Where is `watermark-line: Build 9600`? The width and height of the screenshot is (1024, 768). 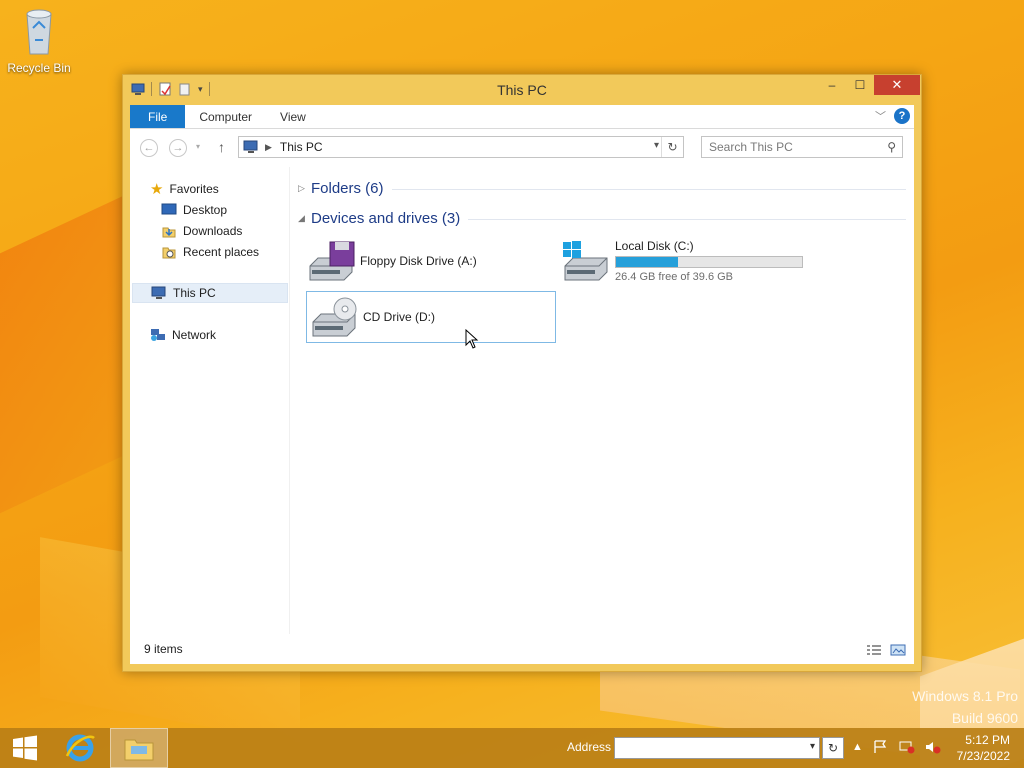
watermark-line: Build 9600 is located at coordinates (984, 718).